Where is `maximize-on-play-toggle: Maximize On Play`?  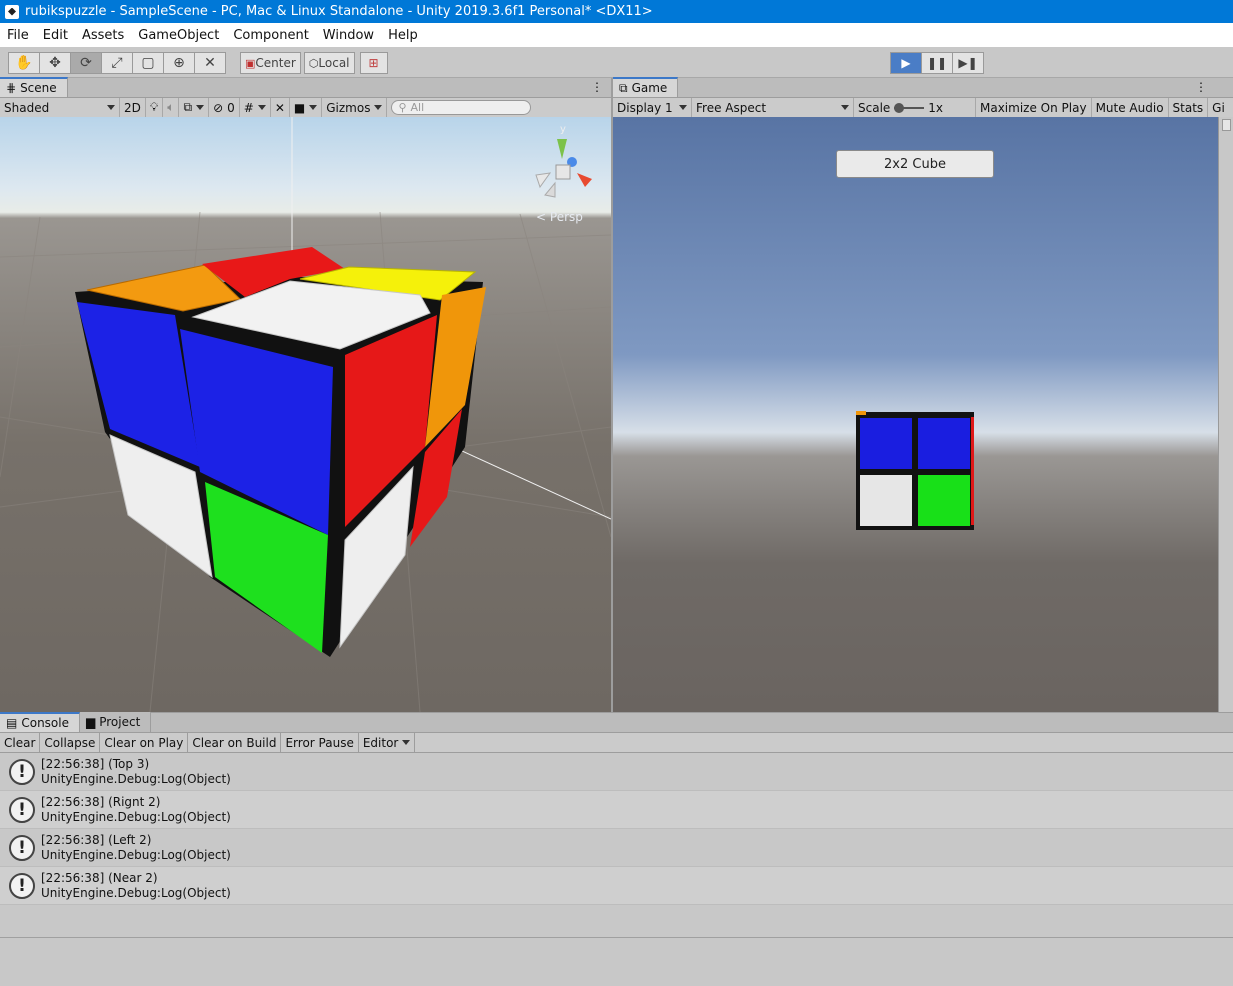
maximize-on-play-toggle: Maximize On Play is located at coordinates (1034, 107).